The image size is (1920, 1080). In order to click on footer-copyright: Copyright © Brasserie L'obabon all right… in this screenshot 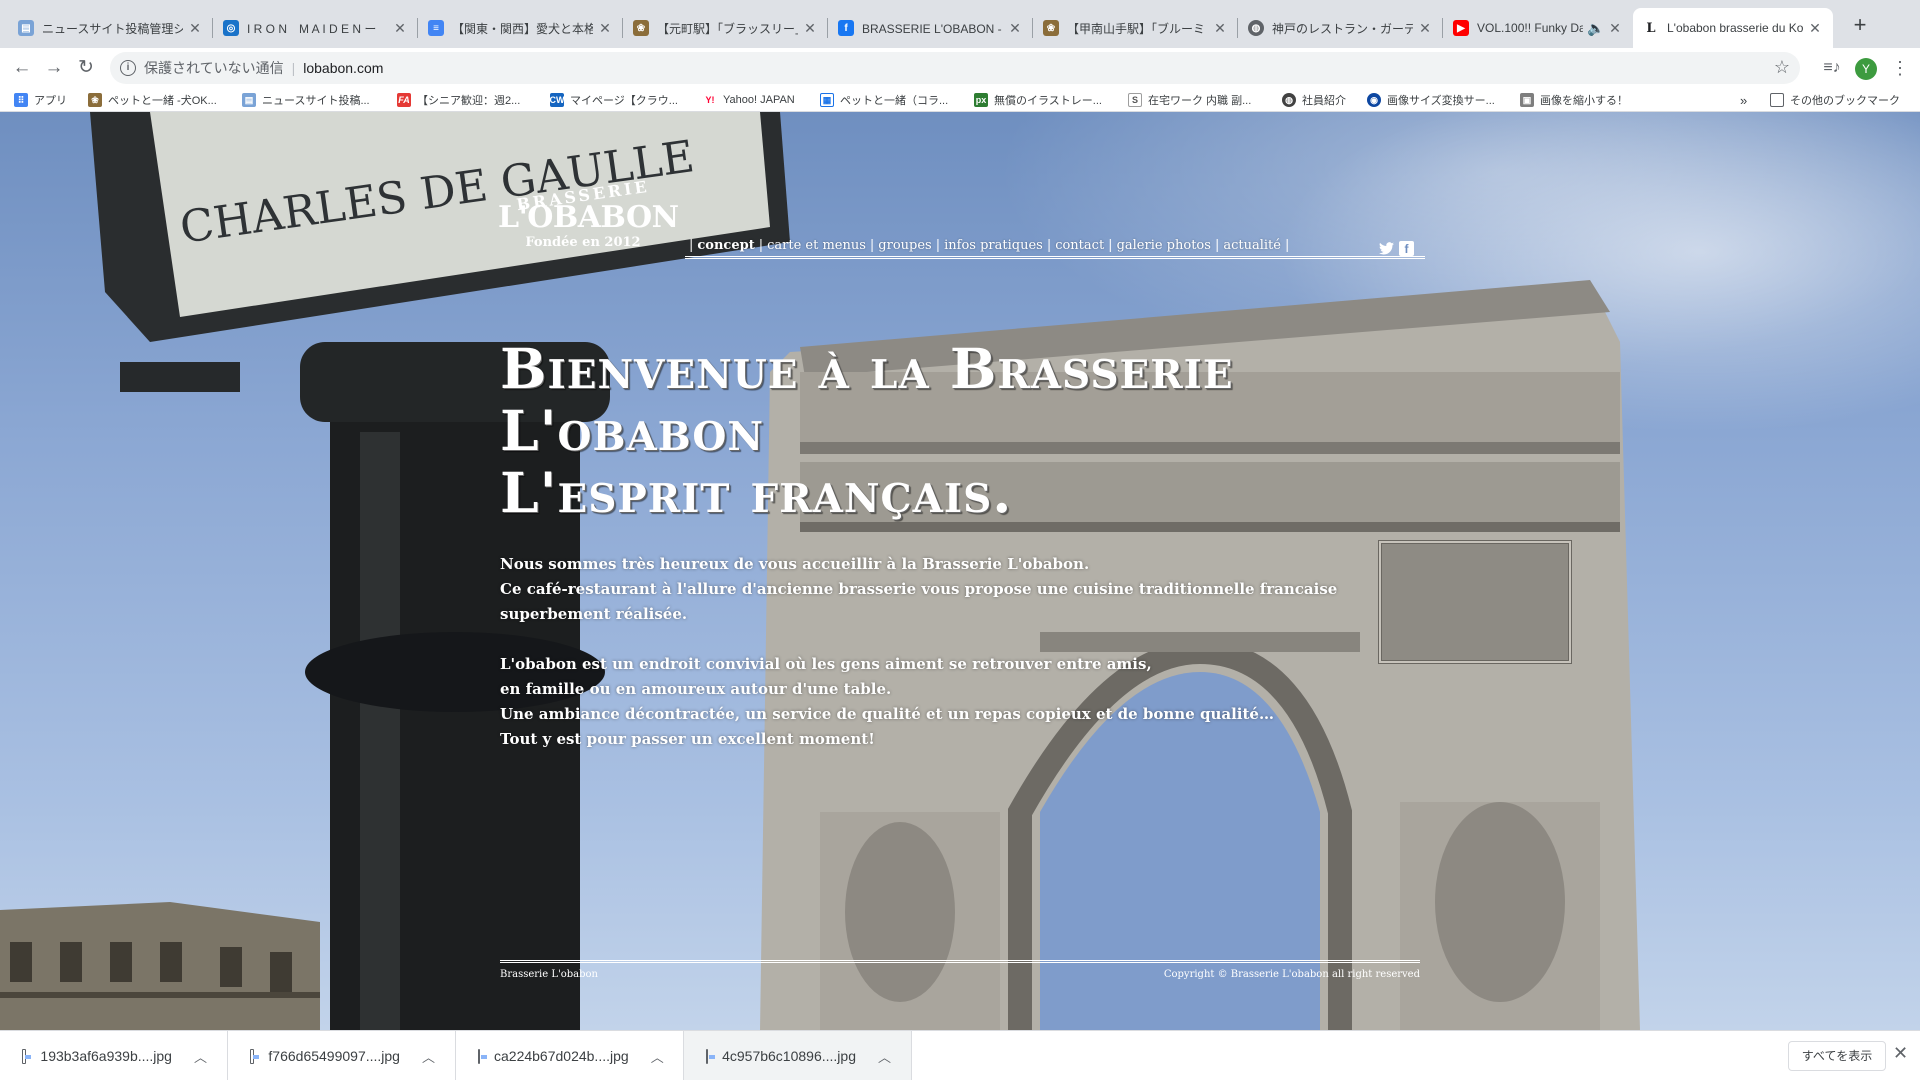, I will do `click(1291, 974)`.